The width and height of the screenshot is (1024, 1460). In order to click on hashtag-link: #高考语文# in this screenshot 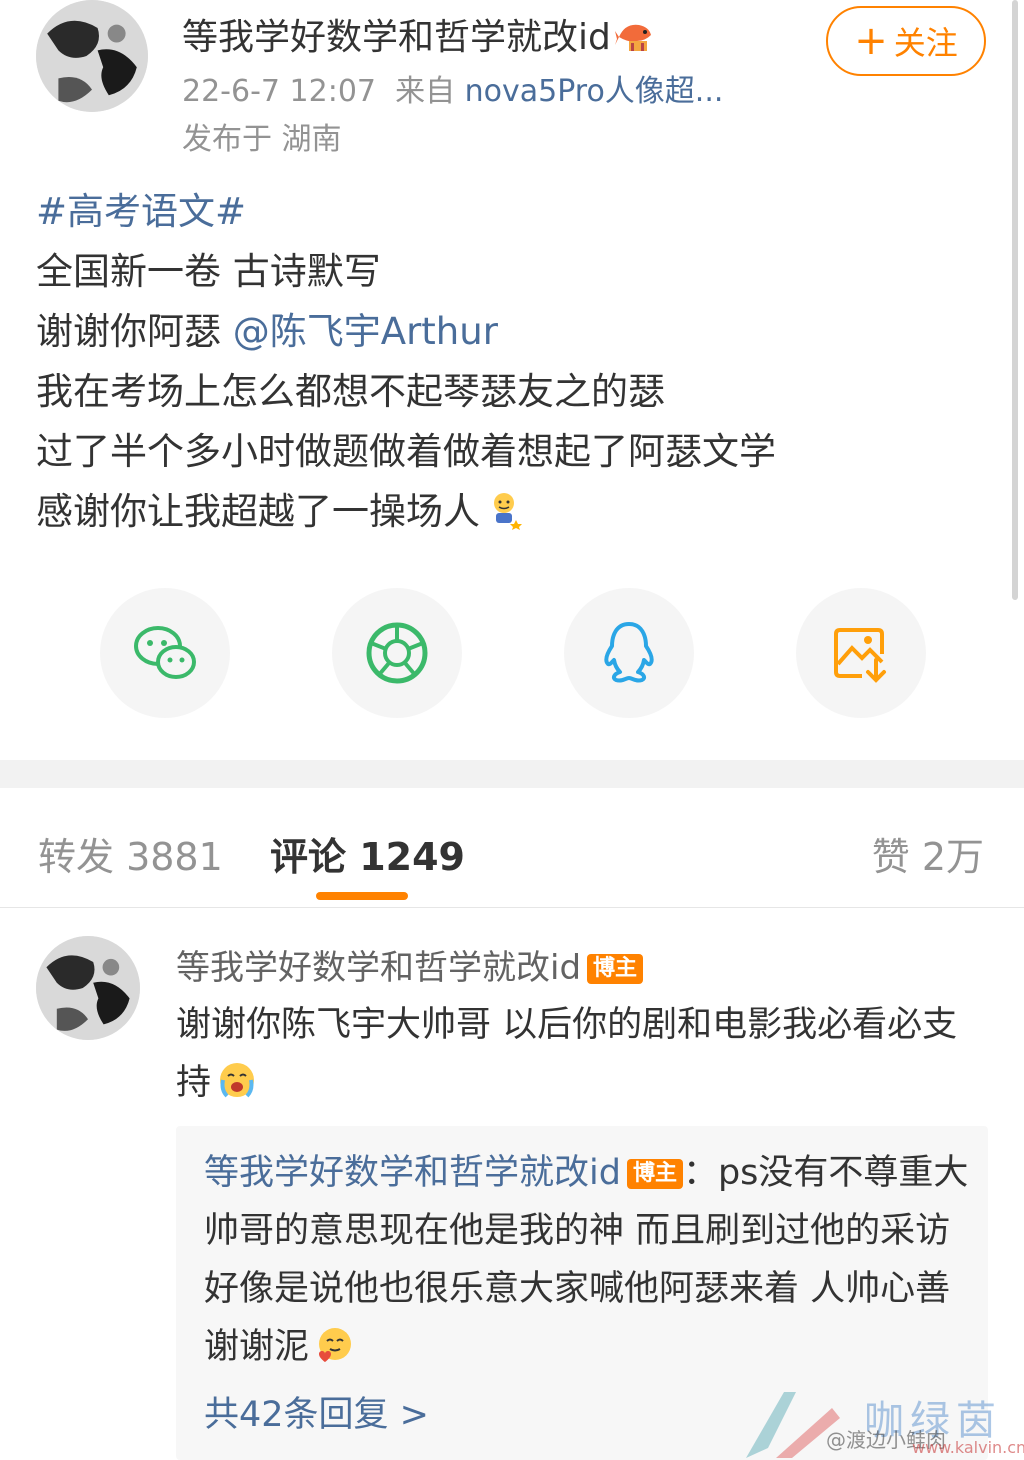, I will do `click(141, 211)`.